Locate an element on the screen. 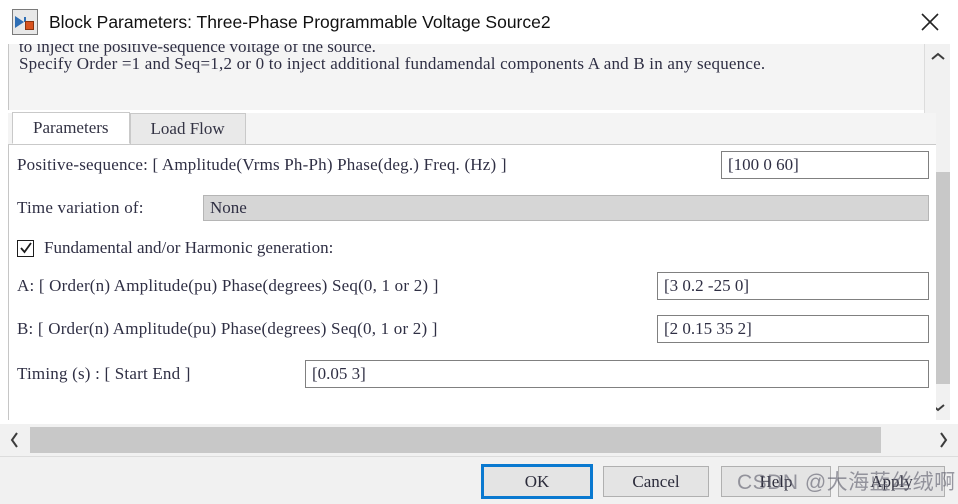 Image resolution: width=958 pixels, height=504 pixels. tab-strip: Parameters Load Flow is located at coordinates (472, 128).